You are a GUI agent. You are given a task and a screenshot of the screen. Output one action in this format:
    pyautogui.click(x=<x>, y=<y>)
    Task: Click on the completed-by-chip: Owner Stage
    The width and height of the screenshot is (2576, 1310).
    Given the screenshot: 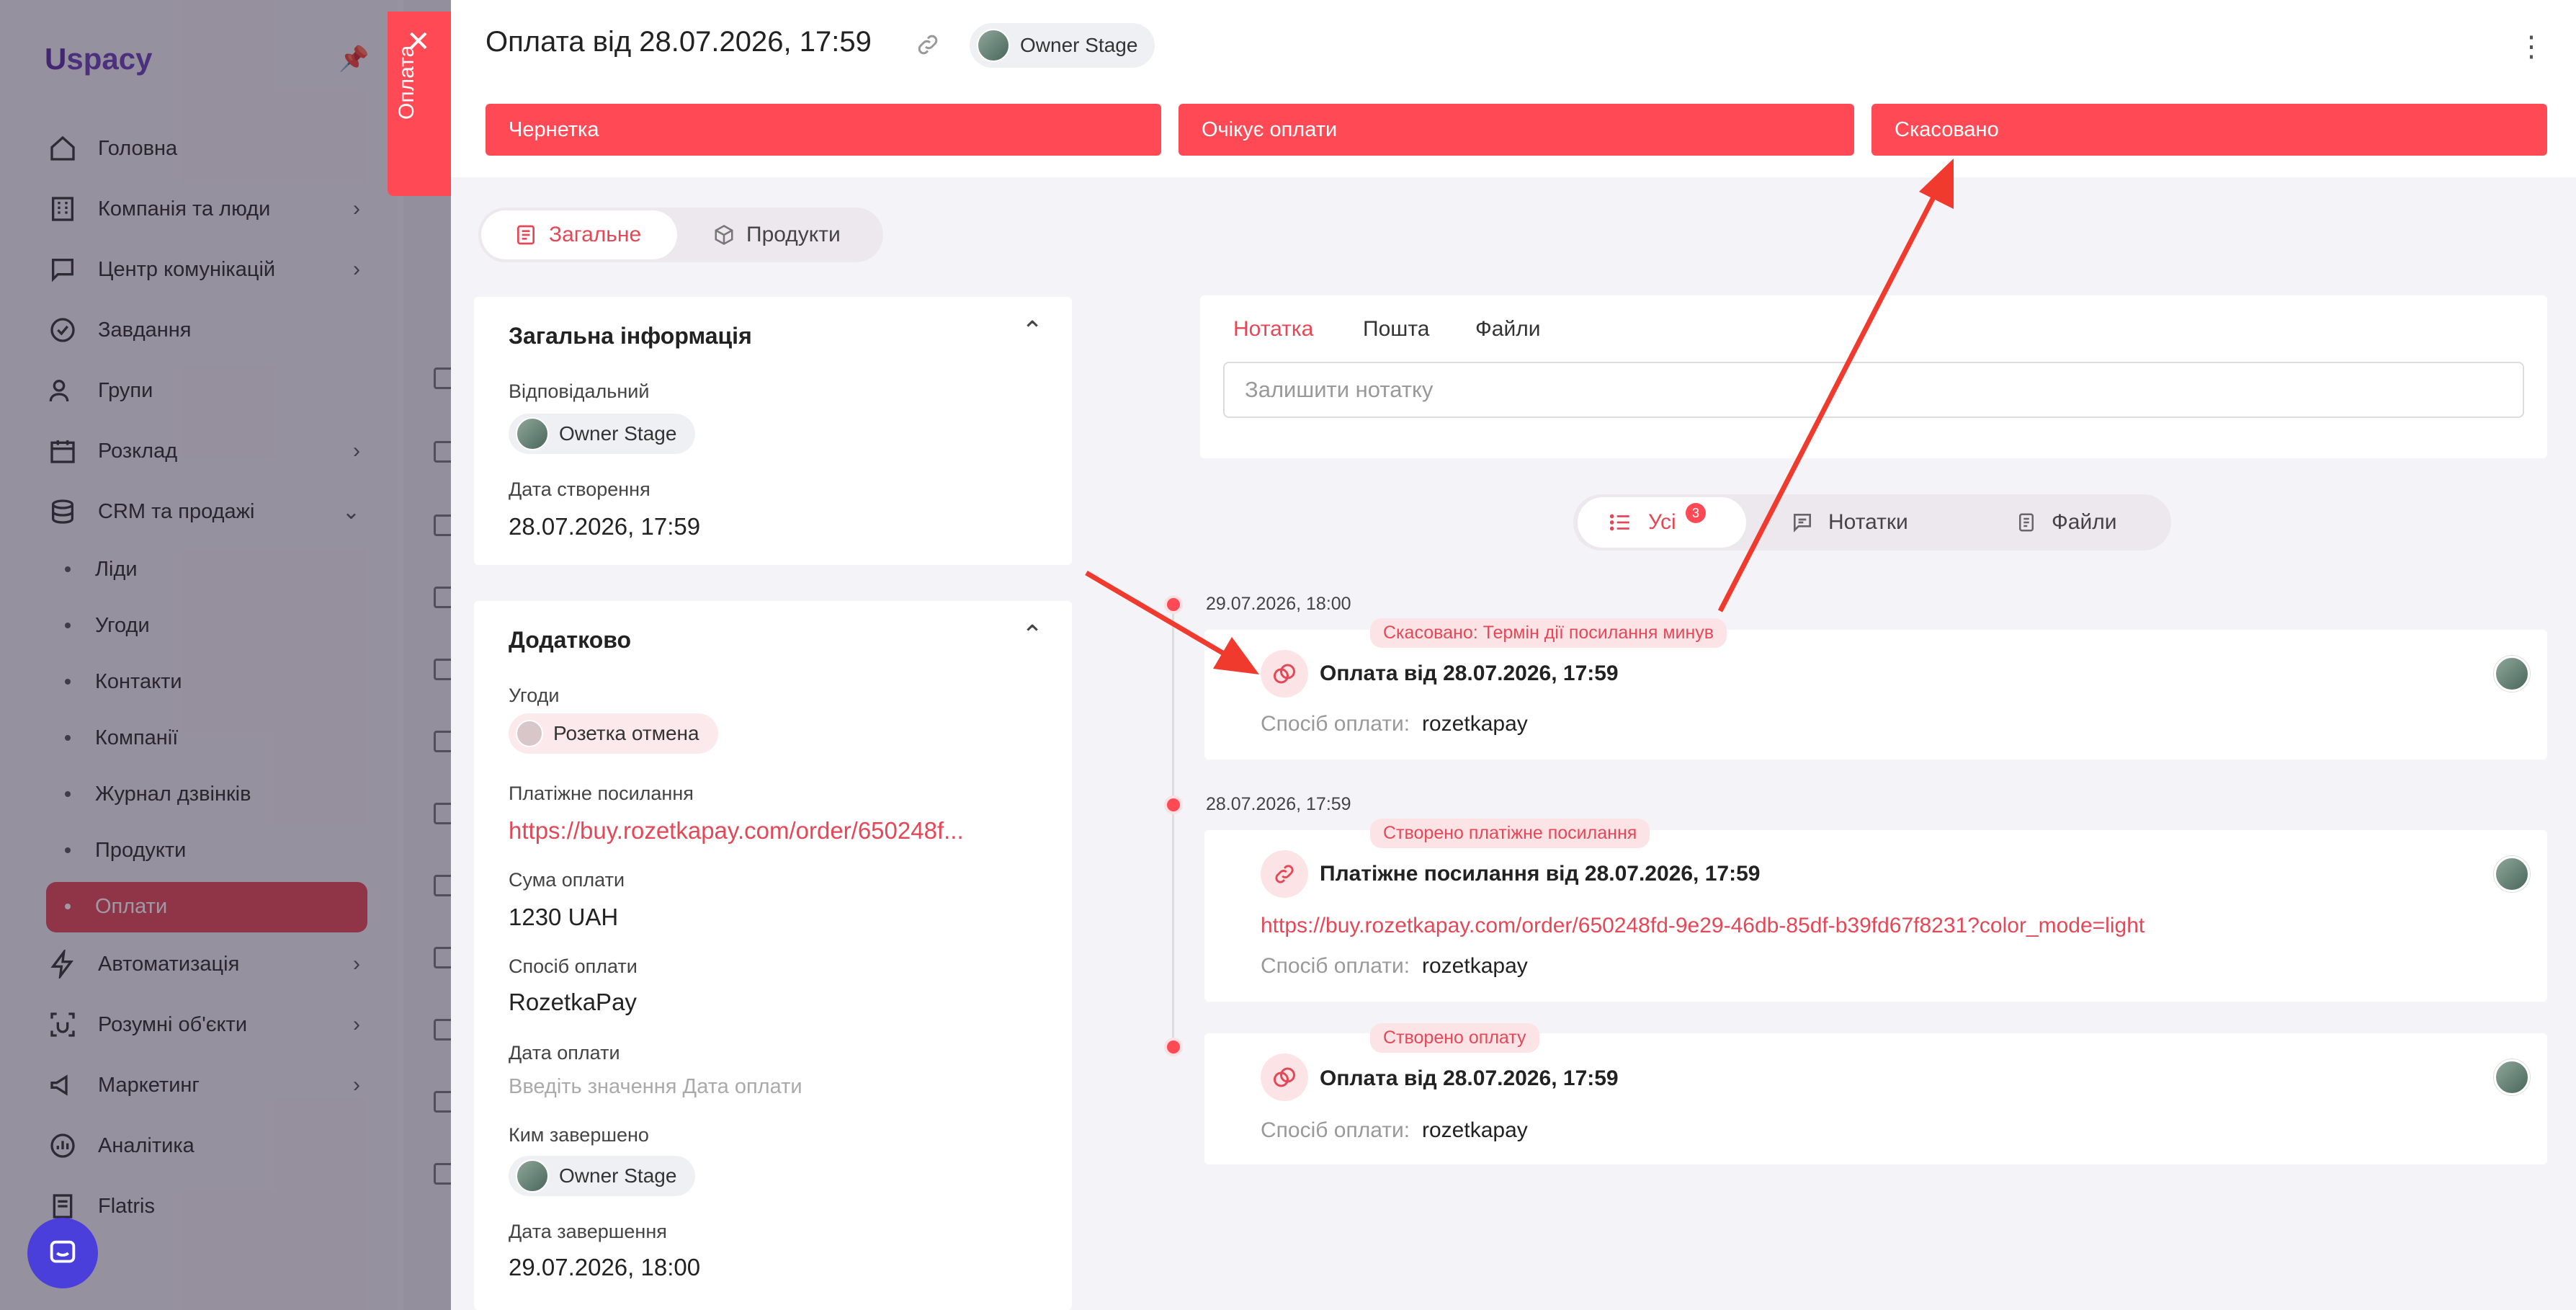 What is the action you would take?
    pyautogui.click(x=602, y=1176)
    